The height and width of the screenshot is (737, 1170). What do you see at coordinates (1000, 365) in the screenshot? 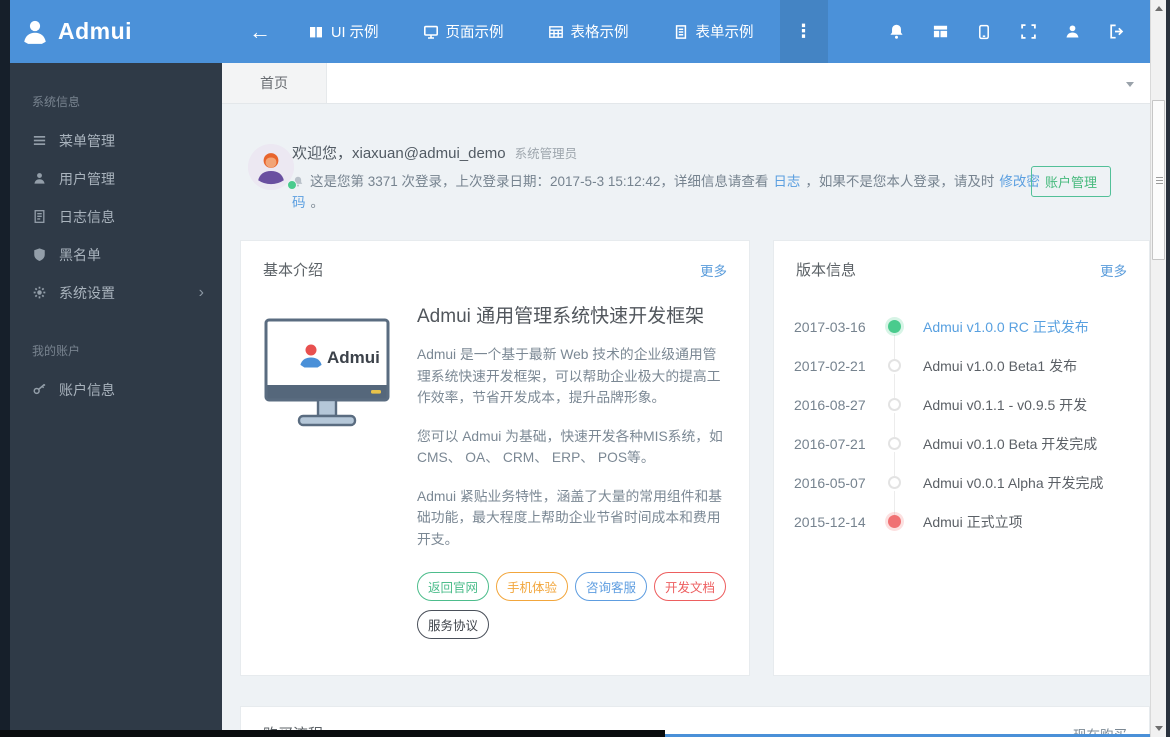
I see `timeline-entry: Admui v1.0.0 Beta1 发布` at bounding box center [1000, 365].